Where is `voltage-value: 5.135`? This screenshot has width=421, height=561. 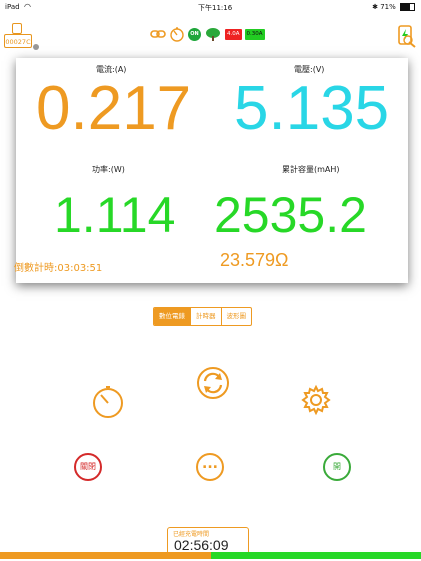 voltage-value: 5.135 is located at coordinates (312, 108).